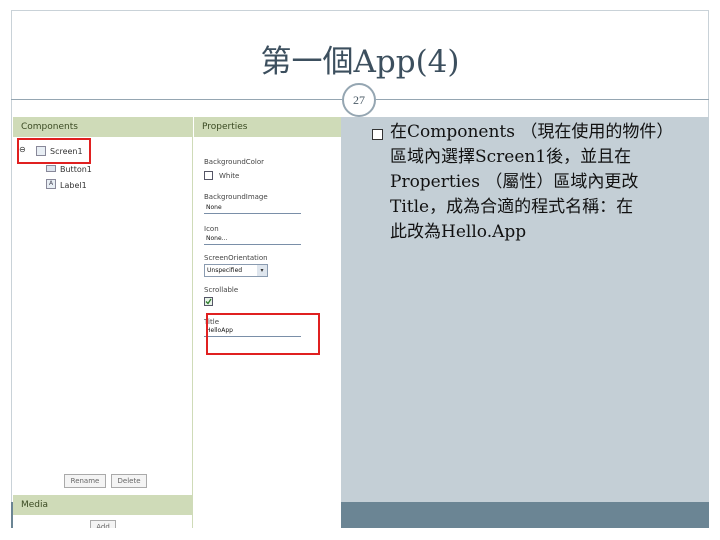  Describe the element at coordinates (73, 185) in the screenshot. I see `tree-item-label1: Label1` at that location.